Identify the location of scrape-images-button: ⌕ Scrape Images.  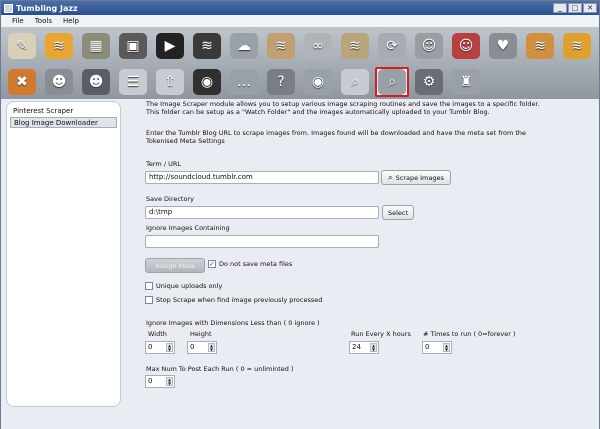
(416, 177).